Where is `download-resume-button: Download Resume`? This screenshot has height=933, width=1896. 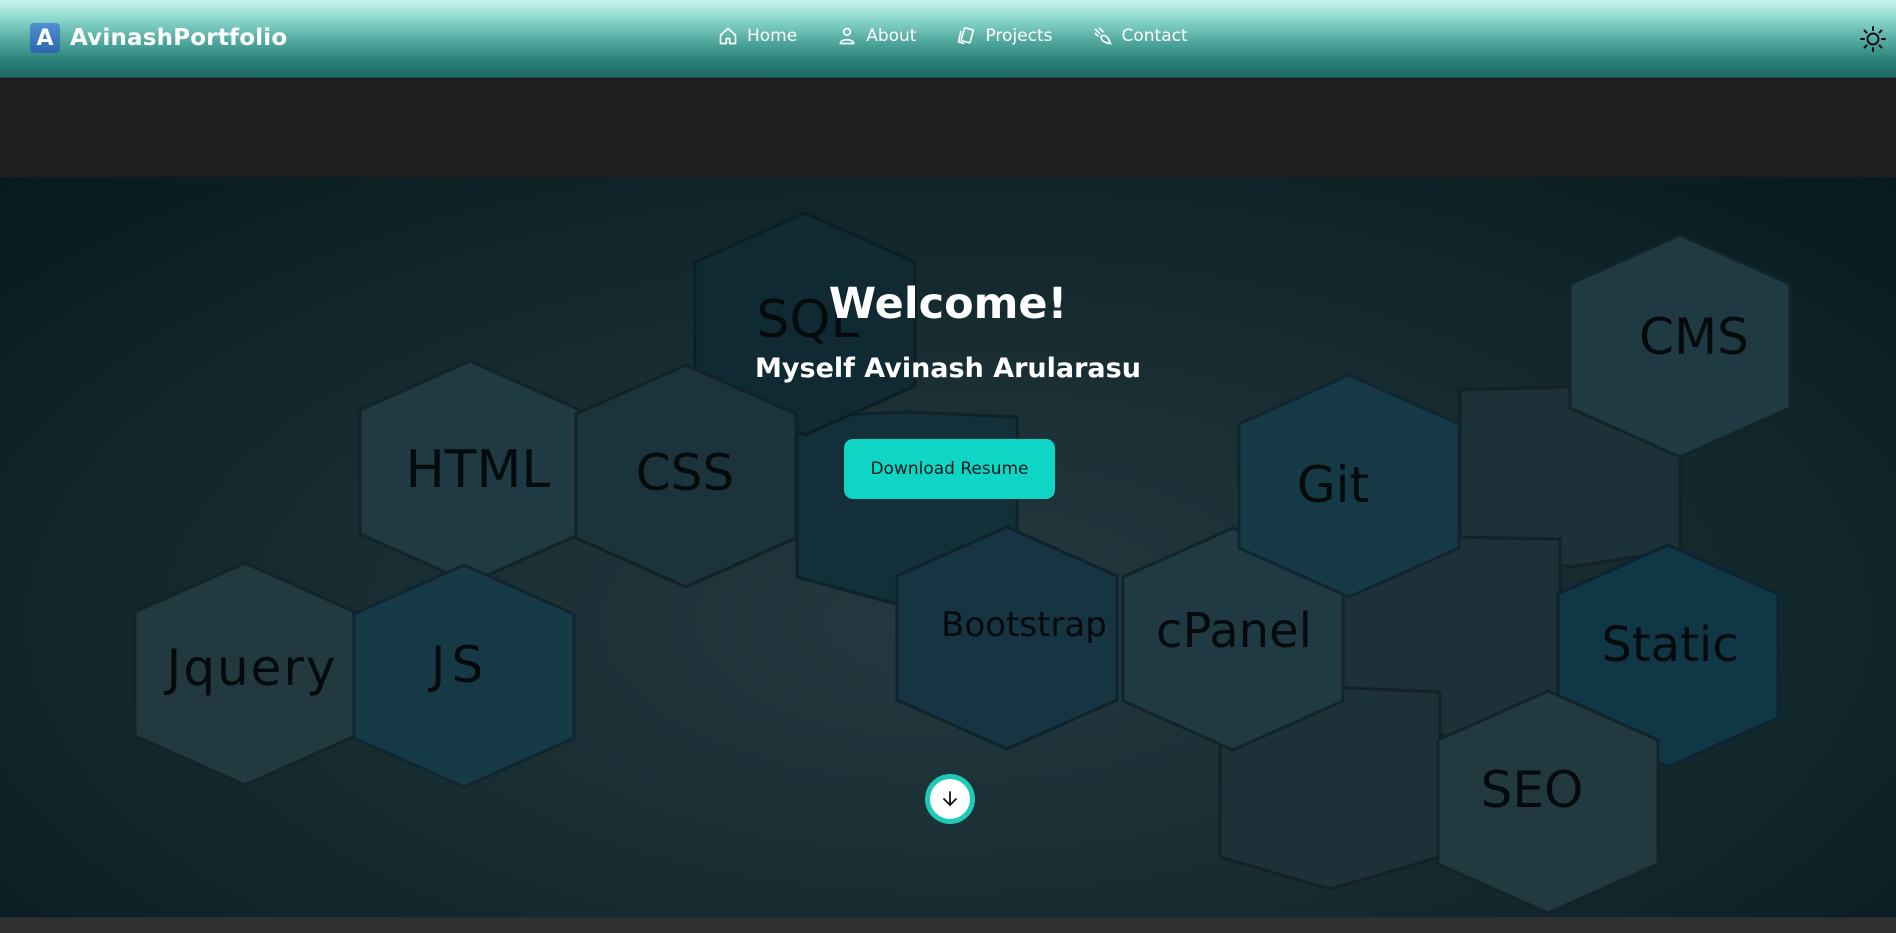 download-resume-button: Download Resume is located at coordinates (949, 469).